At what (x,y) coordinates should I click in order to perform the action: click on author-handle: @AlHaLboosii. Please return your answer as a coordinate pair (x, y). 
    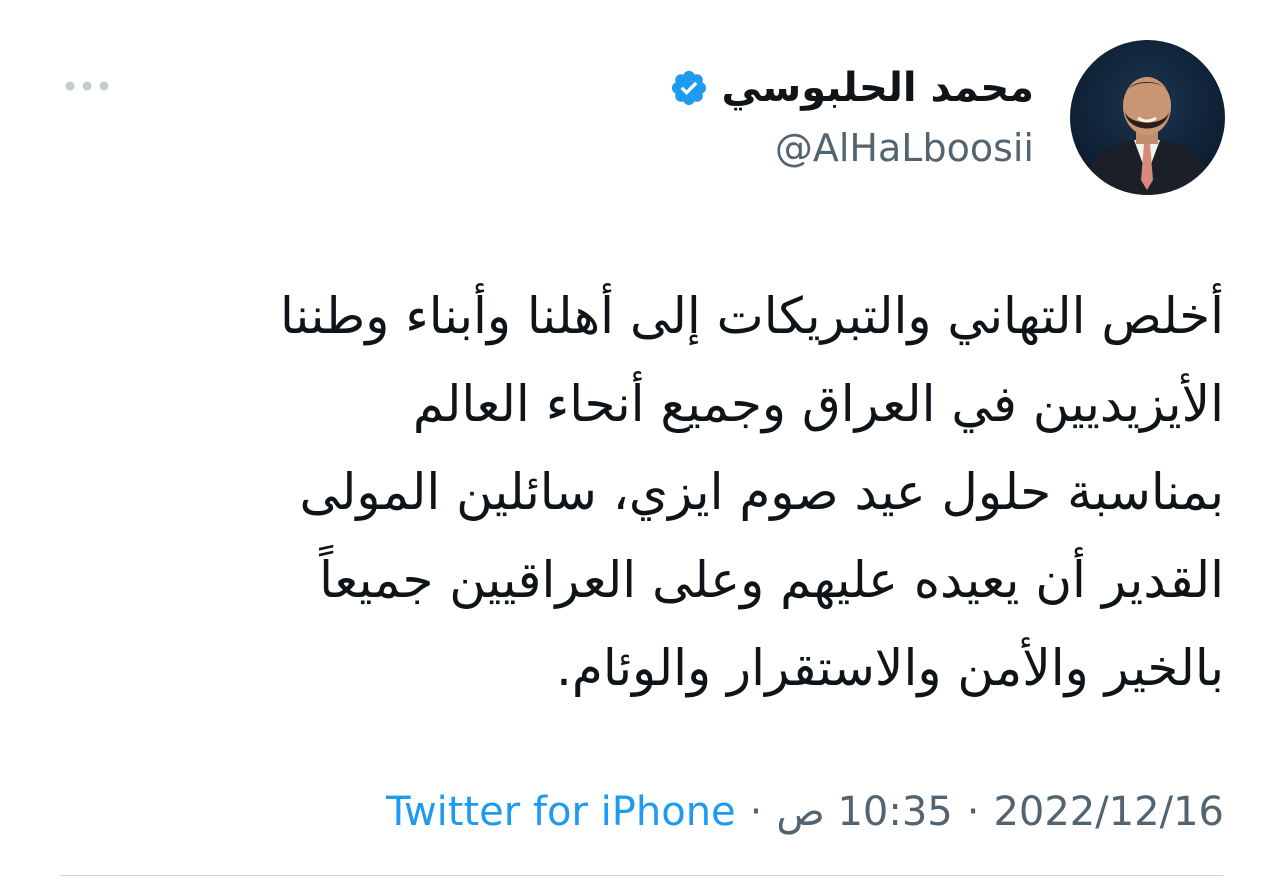
    Looking at the image, I should click on (851, 148).